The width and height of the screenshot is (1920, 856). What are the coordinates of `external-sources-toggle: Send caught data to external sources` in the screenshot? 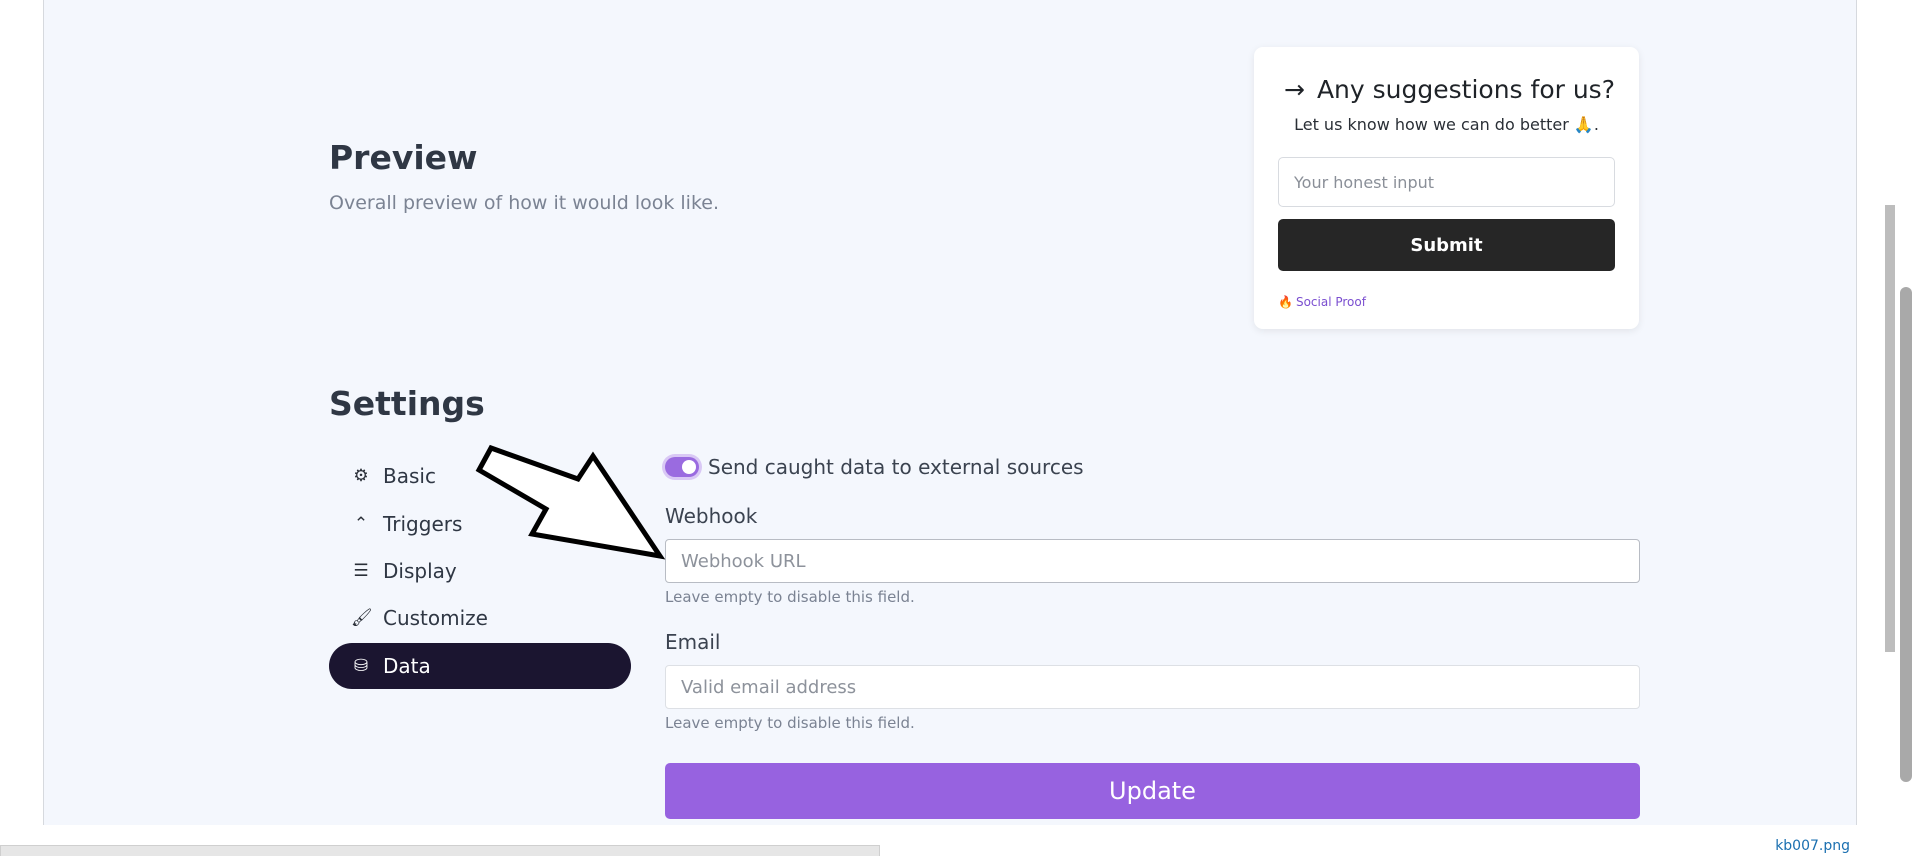 It's located at (874, 467).